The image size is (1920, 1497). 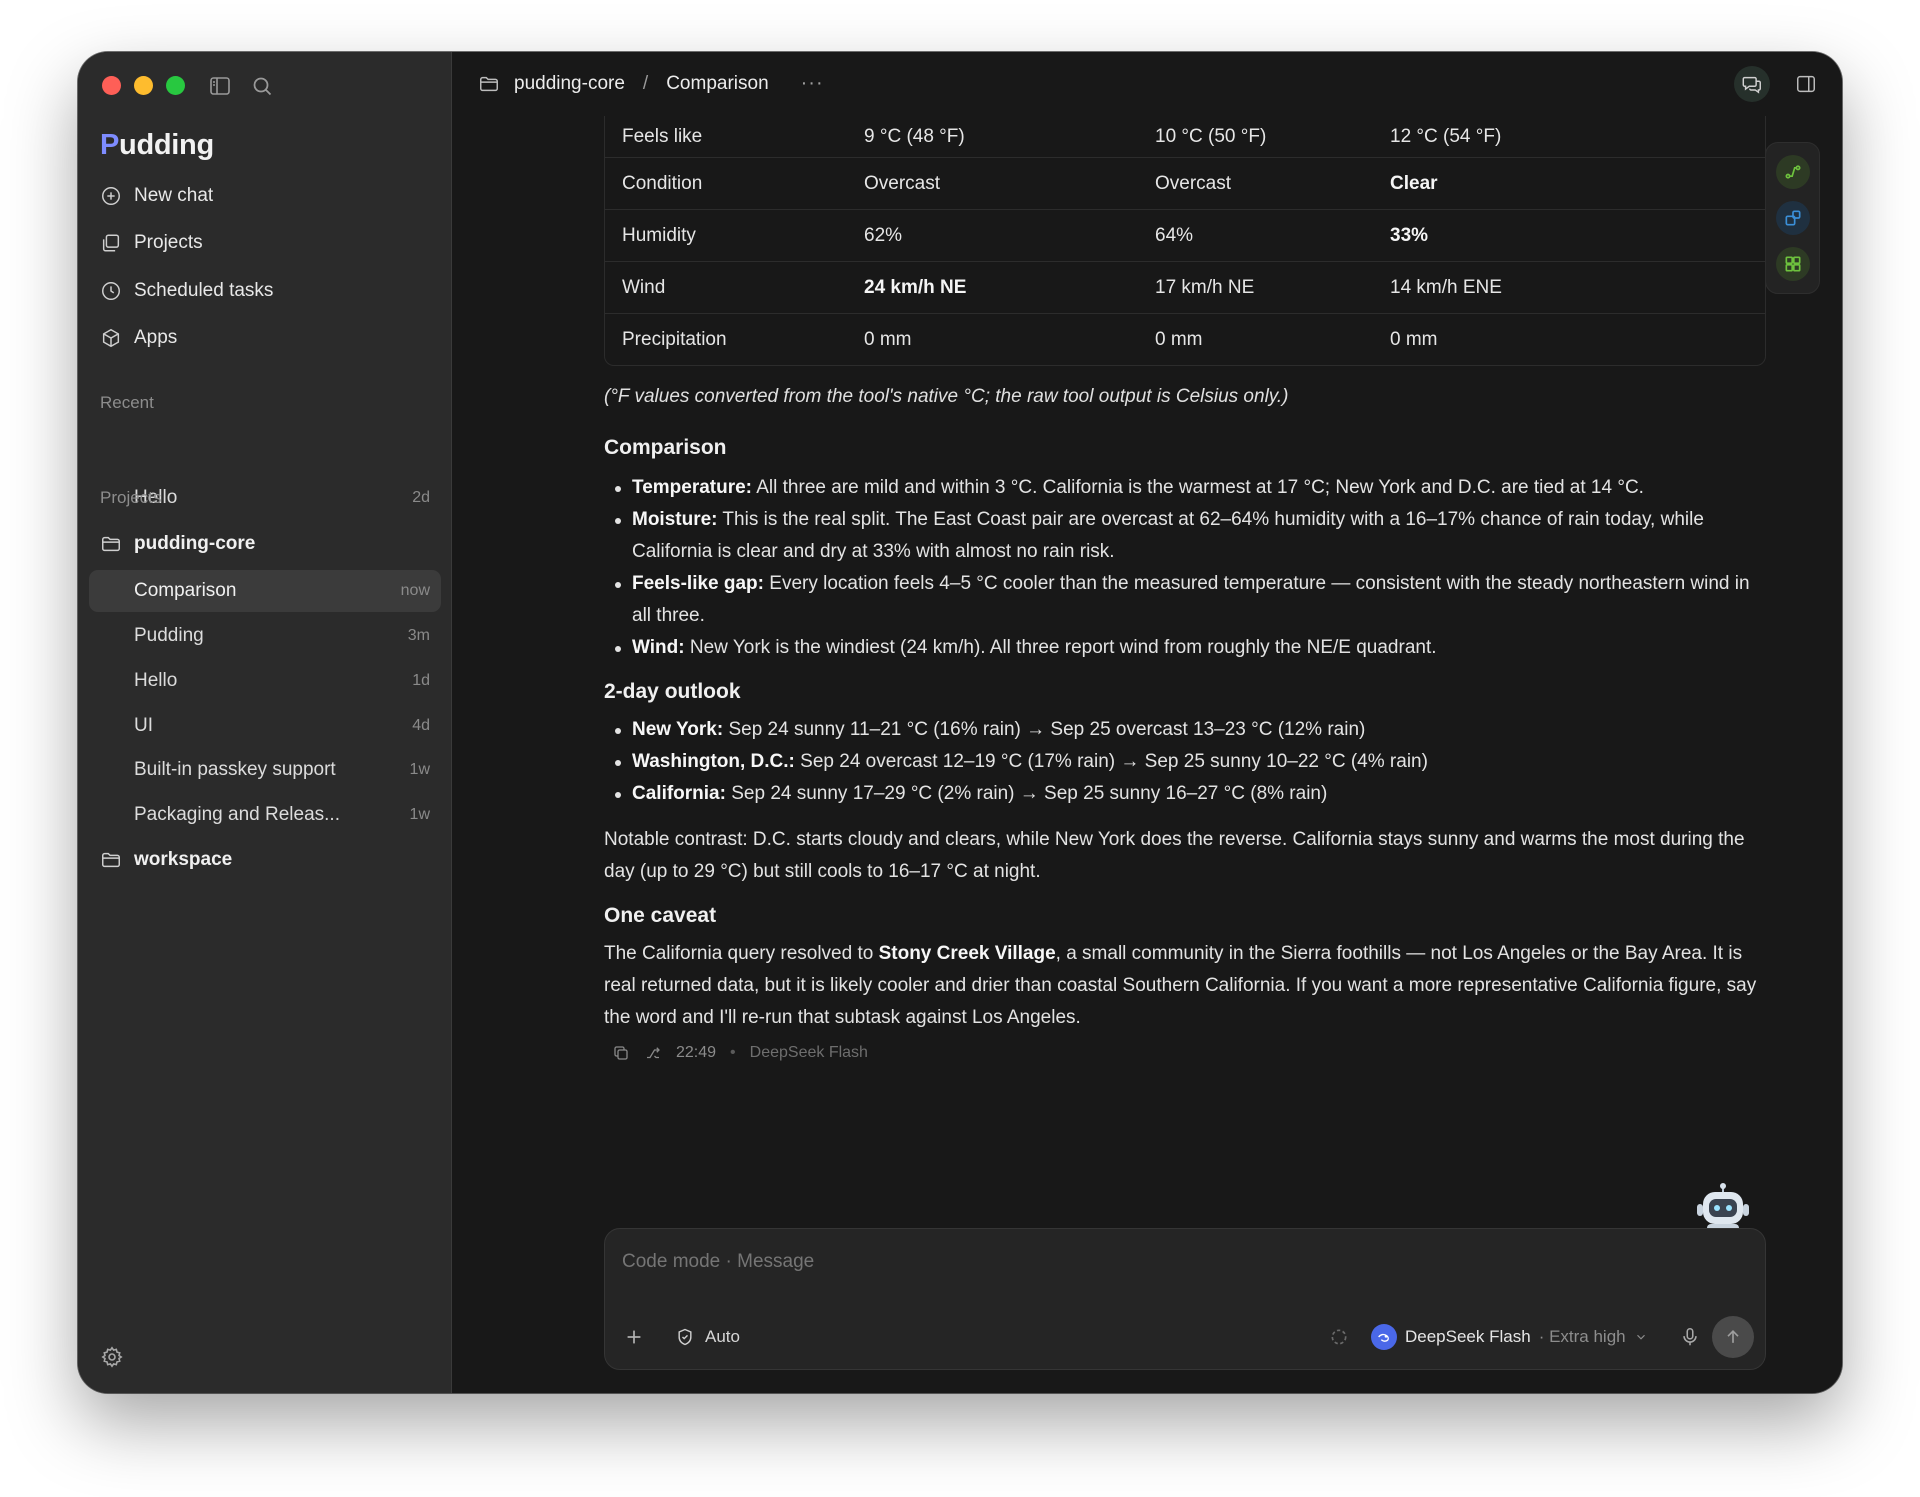 I want to click on message-meta: 22:49 • DeepSeek Flash, so click(x=1185, y=1053).